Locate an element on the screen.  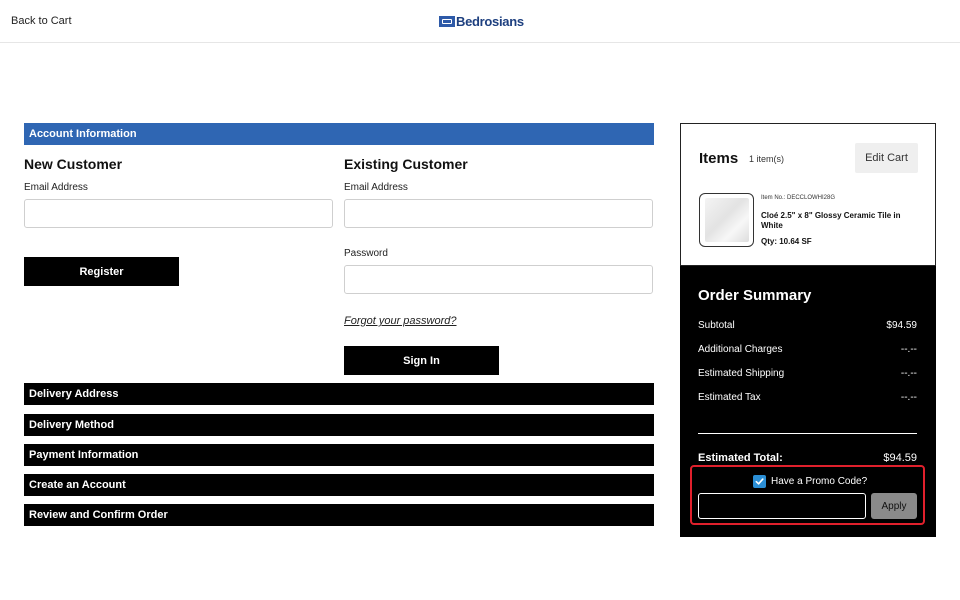
existing-customer-email-input is located at coordinates (498, 213).